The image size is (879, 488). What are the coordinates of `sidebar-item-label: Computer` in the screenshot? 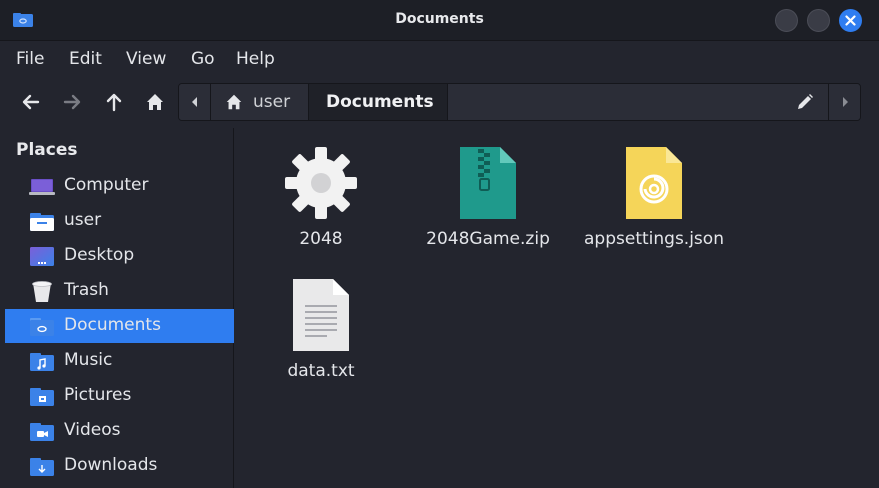 It's located at (106, 185).